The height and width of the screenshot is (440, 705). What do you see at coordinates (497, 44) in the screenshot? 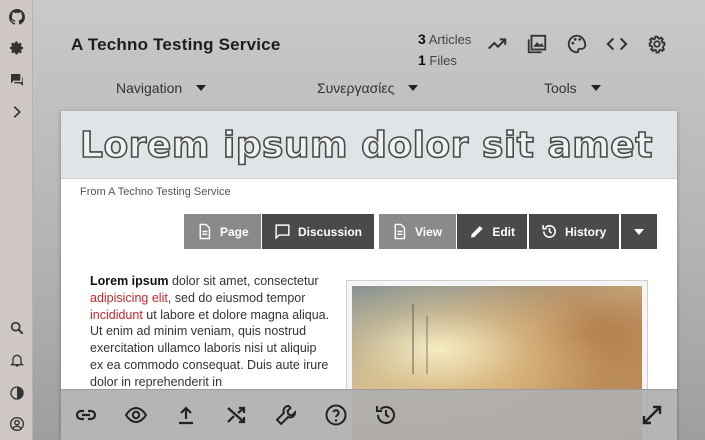
I see `trending-icon` at bounding box center [497, 44].